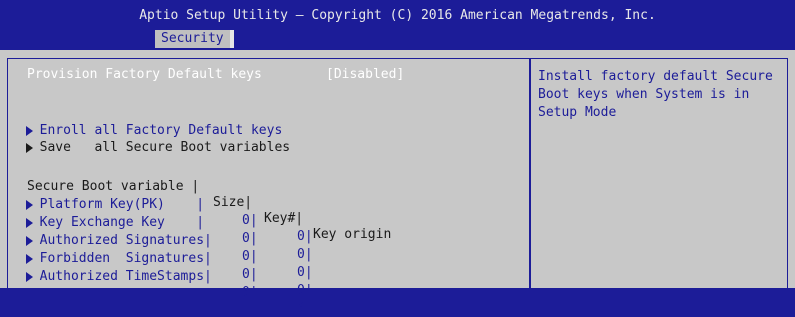 This screenshot has width=795, height=317. Describe the element at coordinates (165, 147) in the screenshot. I see `save-secure-boot-vars-label: Save all Secure Boot variables` at that location.